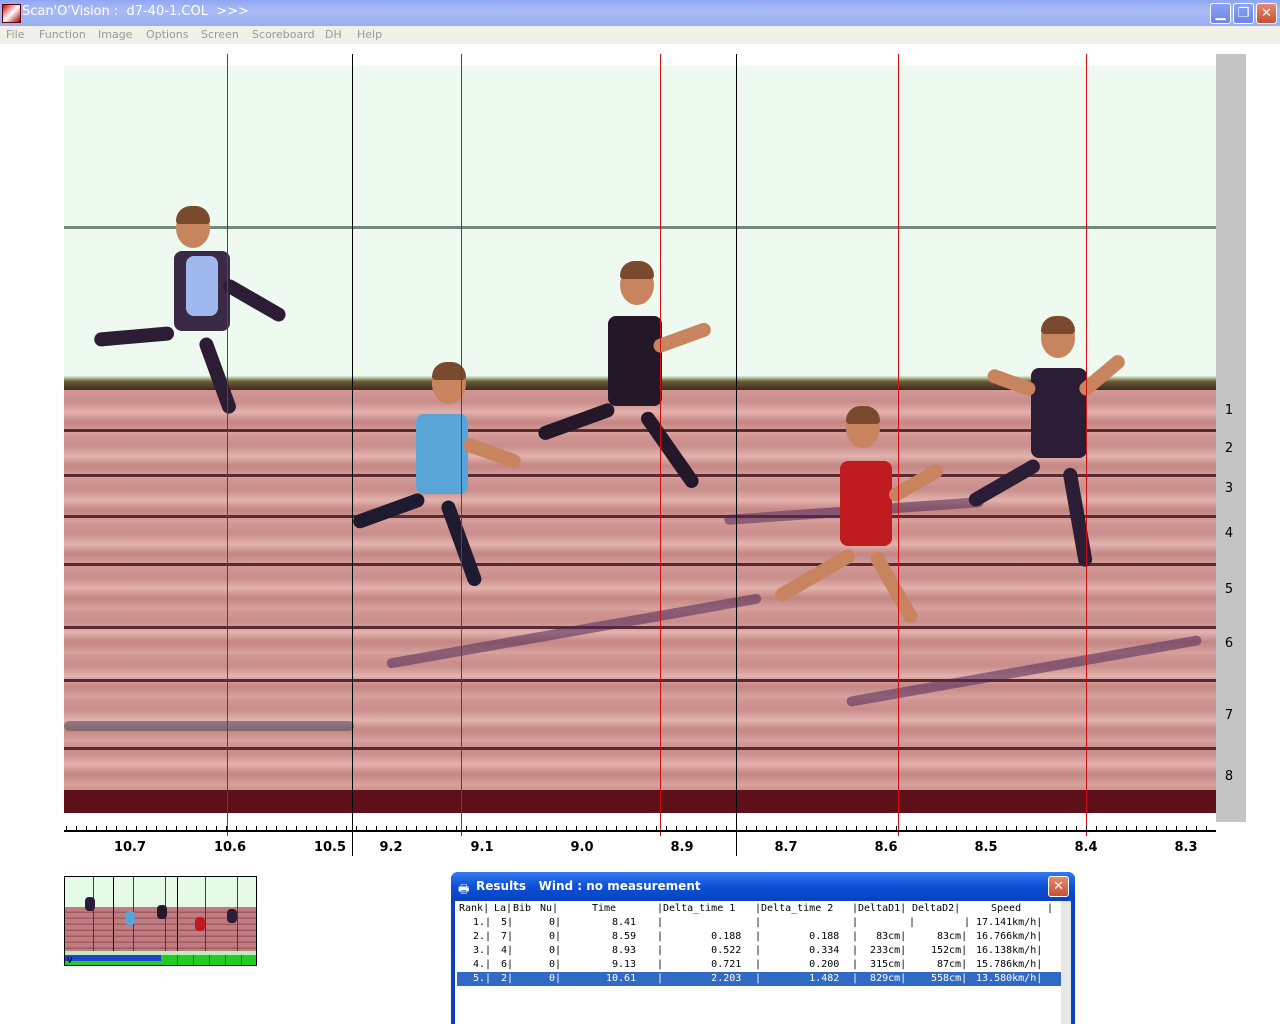  What do you see at coordinates (283, 34) in the screenshot?
I see `menu-scoreboard: Scoreboard` at bounding box center [283, 34].